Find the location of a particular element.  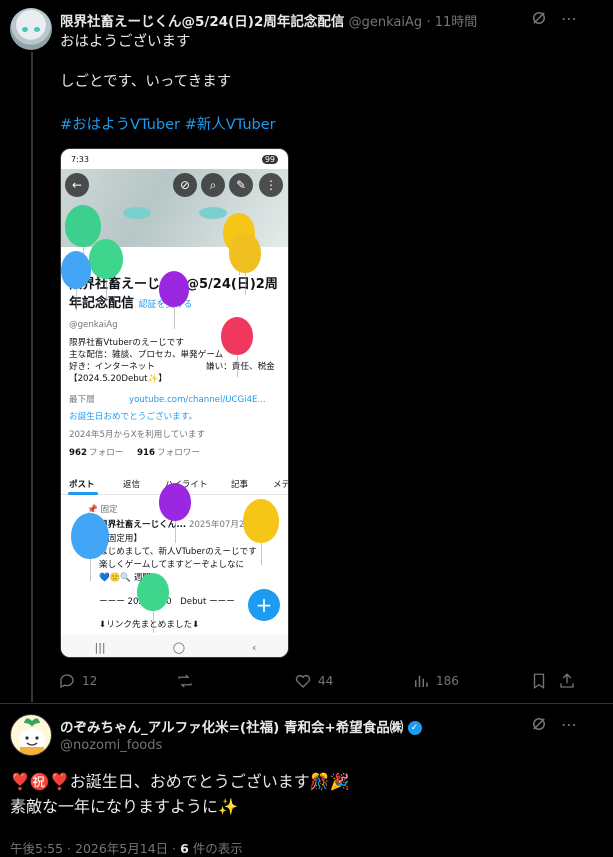

active-tab-indicator is located at coordinates (83, 493).